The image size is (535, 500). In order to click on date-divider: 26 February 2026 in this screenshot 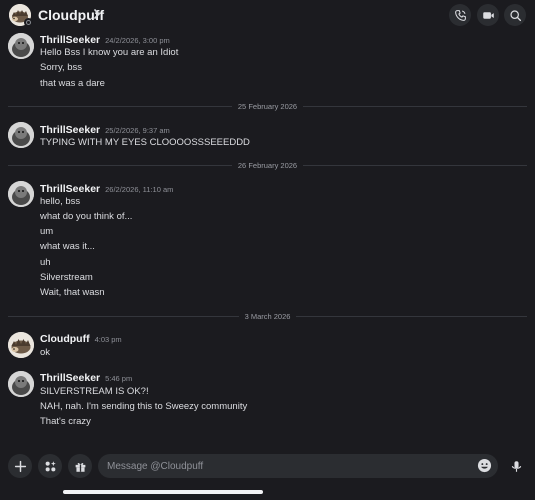, I will do `click(267, 165)`.